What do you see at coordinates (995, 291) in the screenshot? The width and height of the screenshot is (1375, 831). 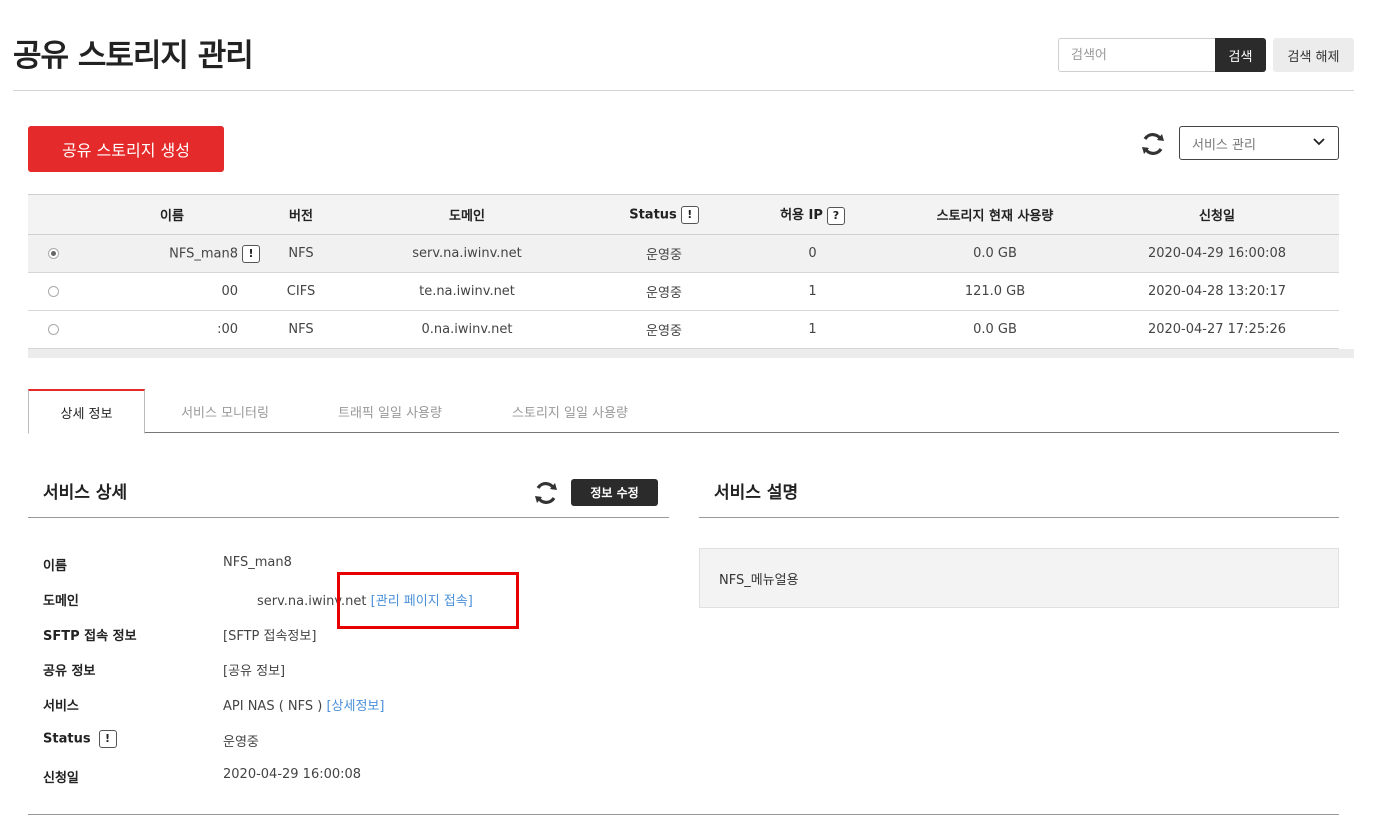 I see `row-usage: 121.0 GB` at bounding box center [995, 291].